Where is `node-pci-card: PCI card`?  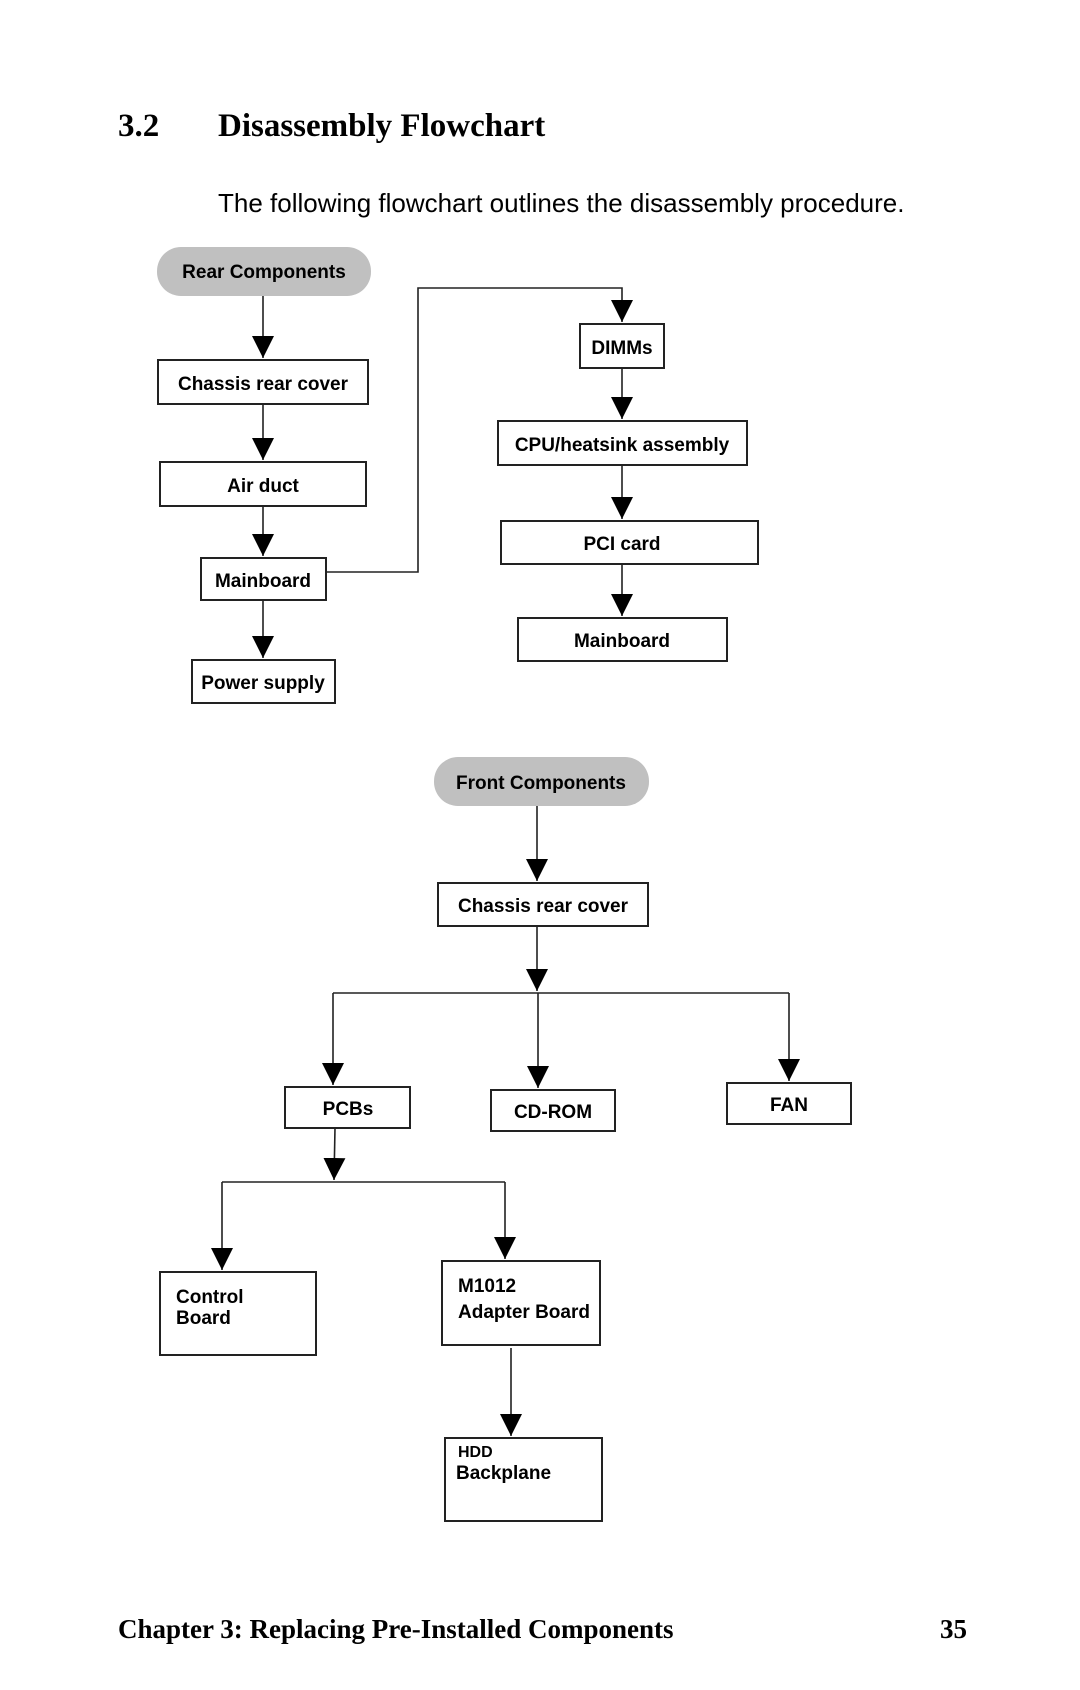
node-pci-card: PCI card is located at coordinates (629, 542).